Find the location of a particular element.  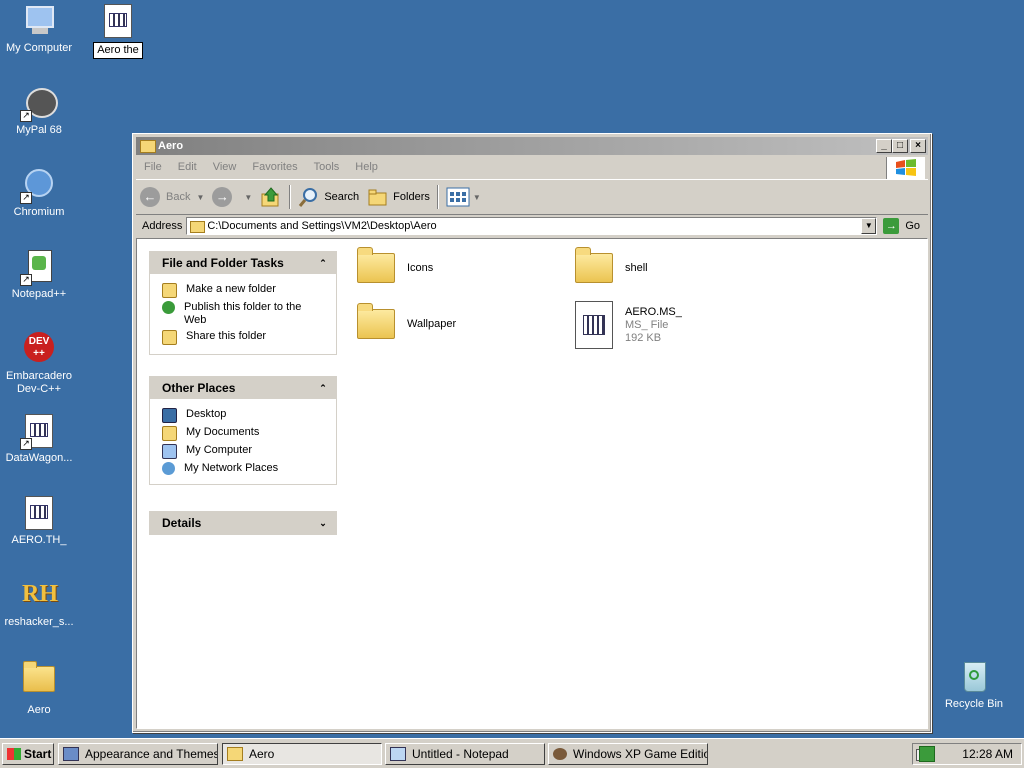

panel-header: Details ⌄ is located at coordinates (243, 523).